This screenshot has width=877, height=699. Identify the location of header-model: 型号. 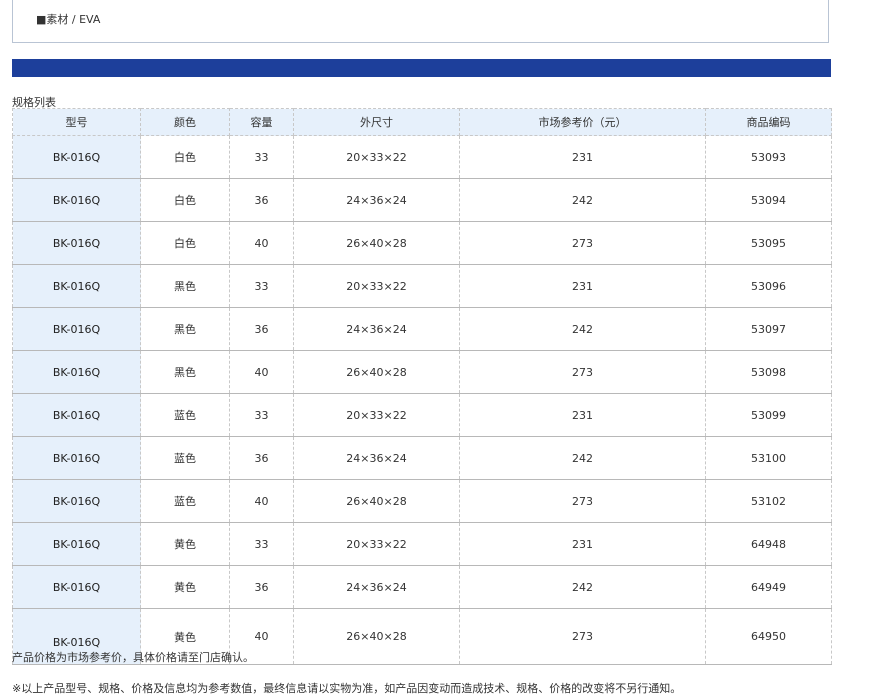
(76, 122).